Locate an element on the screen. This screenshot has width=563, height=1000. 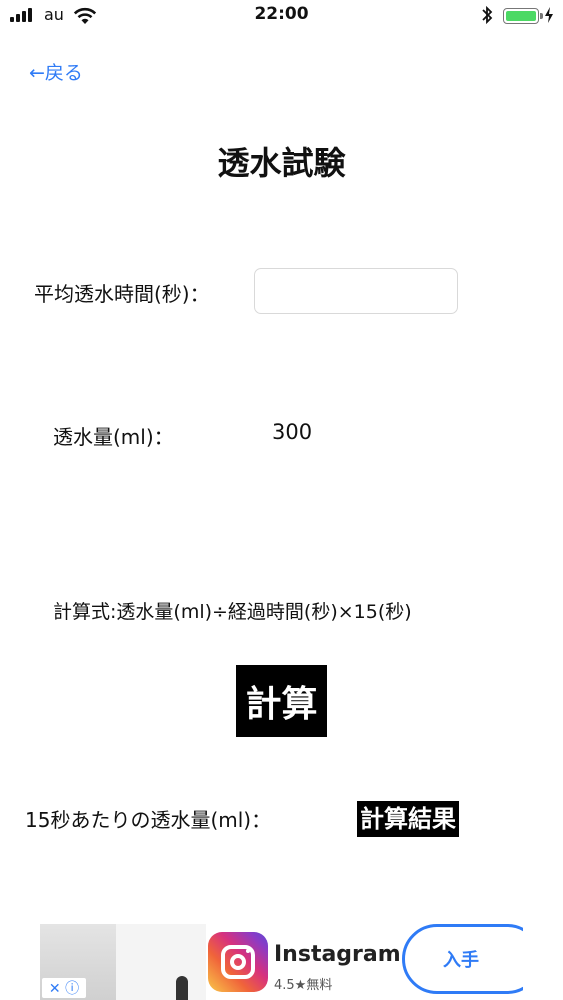
page-title: 透水試験 is located at coordinates (281, 163).